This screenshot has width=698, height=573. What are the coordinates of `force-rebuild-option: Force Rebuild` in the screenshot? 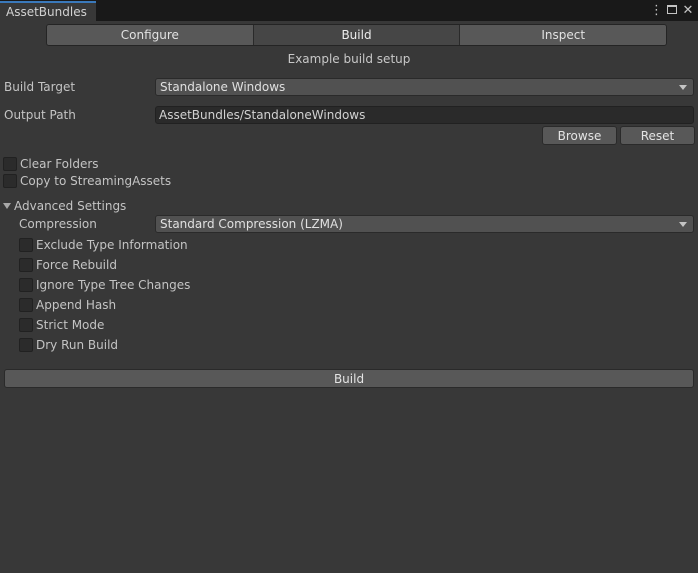 It's located at (68, 265).